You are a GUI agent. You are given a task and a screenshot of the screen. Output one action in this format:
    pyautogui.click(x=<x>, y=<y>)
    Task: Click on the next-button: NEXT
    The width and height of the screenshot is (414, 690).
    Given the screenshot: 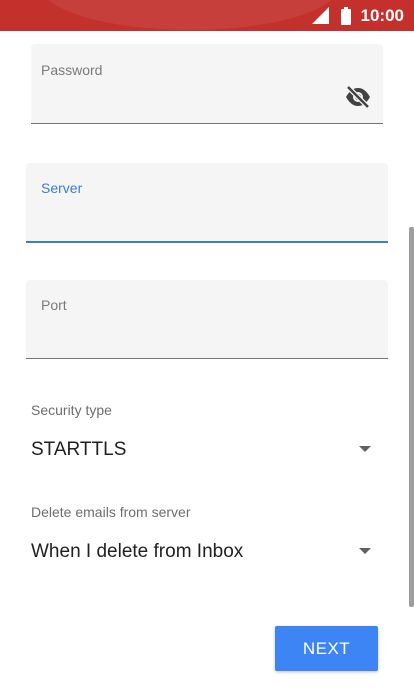 What is the action you would take?
    pyautogui.click(x=326, y=648)
    